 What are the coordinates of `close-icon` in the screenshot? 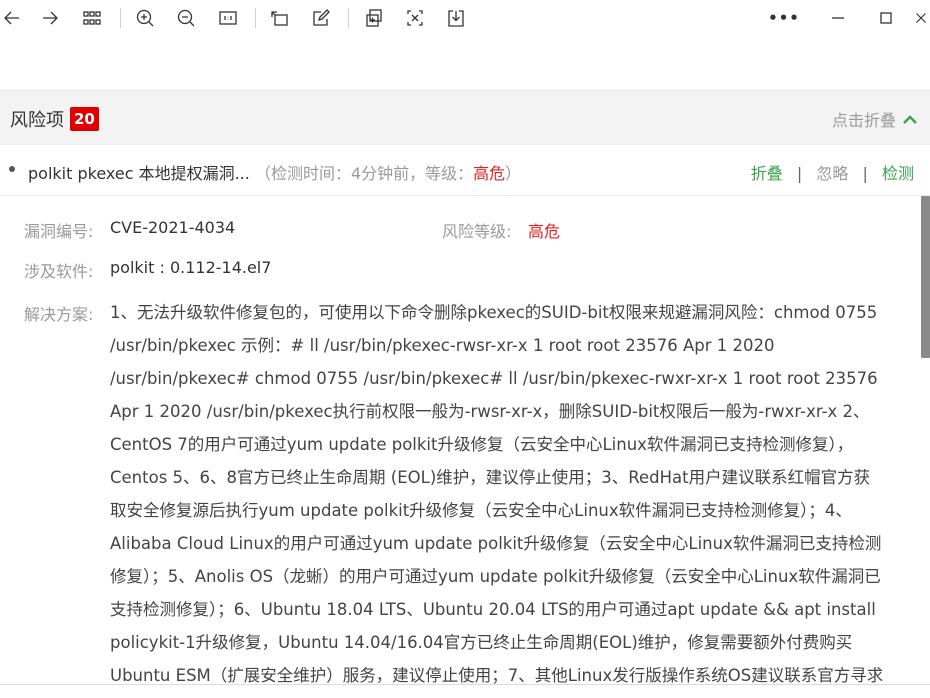 It's located at (921, 18).